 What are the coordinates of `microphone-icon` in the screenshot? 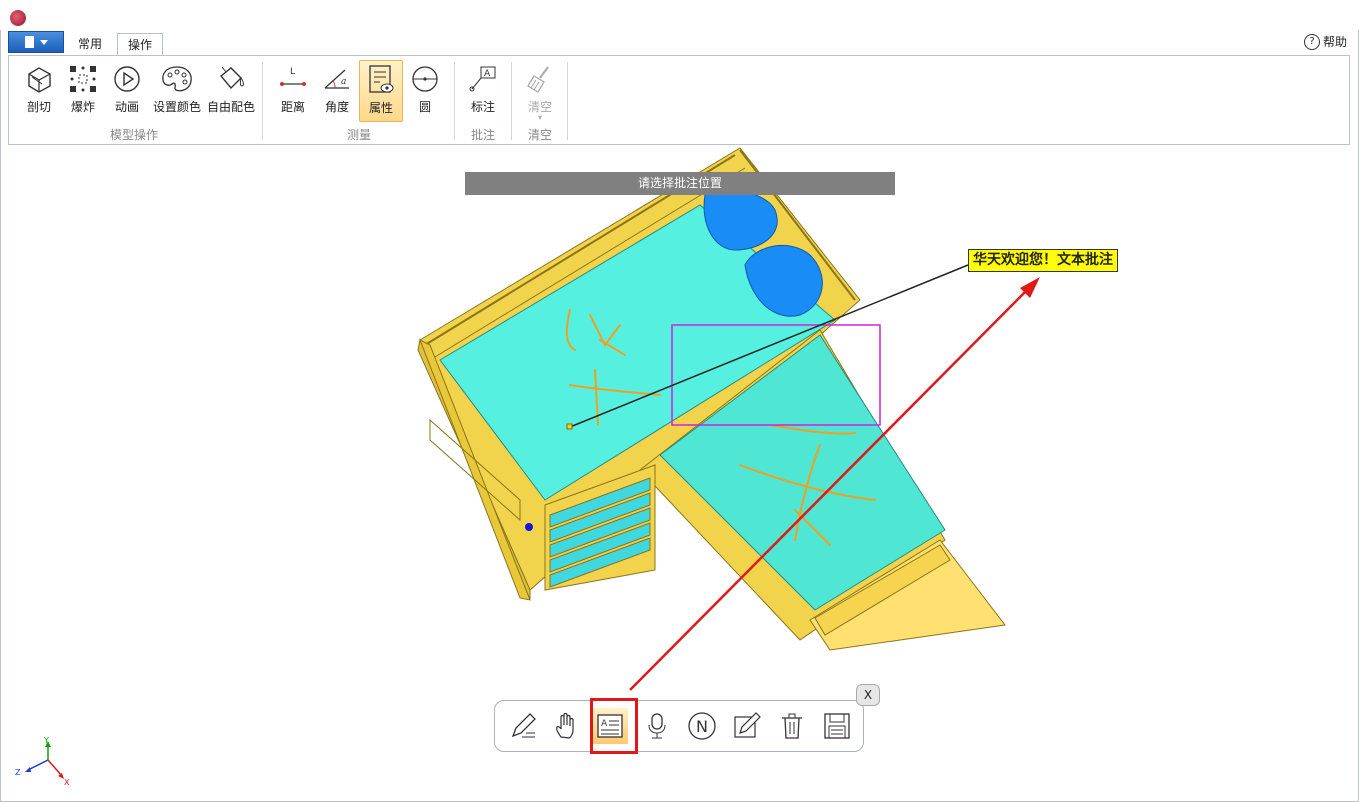 It's located at (657, 726).